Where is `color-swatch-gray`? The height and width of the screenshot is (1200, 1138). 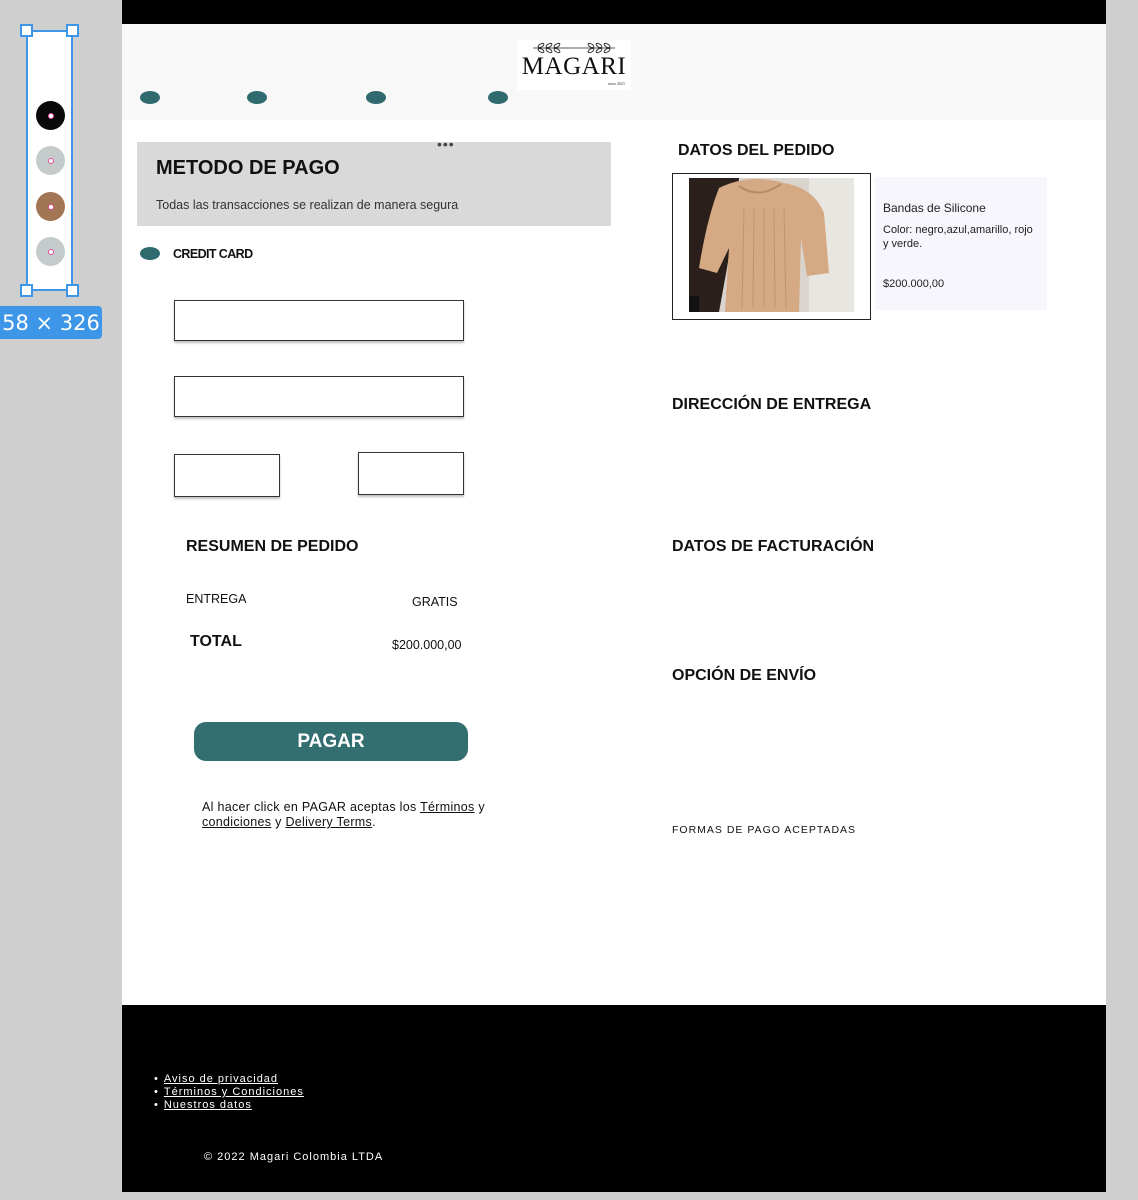
color-swatch-gray is located at coordinates (50, 160).